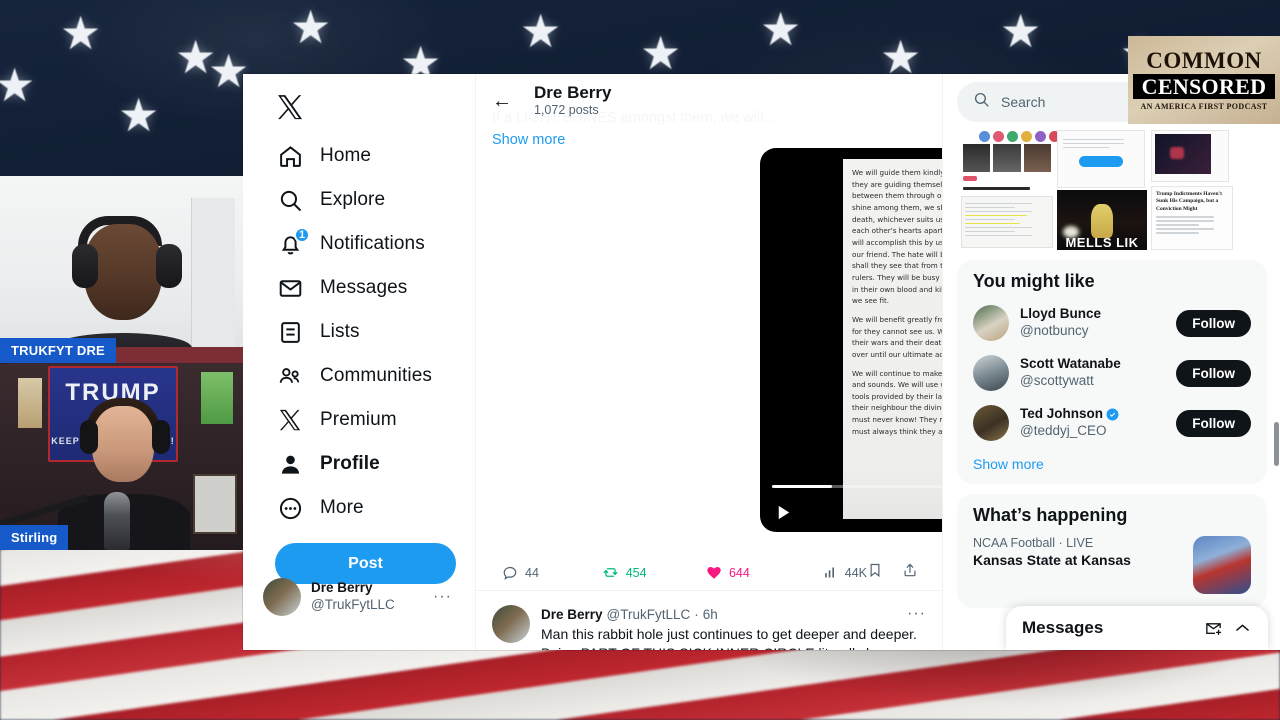 Image resolution: width=1280 pixels, height=720 pixels. What do you see at coordinates (1102, 220) in the screenshot?
I see `collage-video: MELLS LIK` at bounding box center [1102, 220].